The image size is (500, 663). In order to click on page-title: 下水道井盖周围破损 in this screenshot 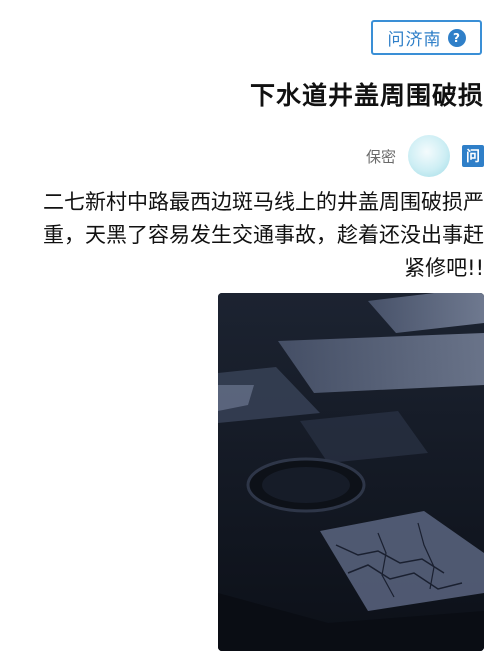, I will do `click(366, 95)`.